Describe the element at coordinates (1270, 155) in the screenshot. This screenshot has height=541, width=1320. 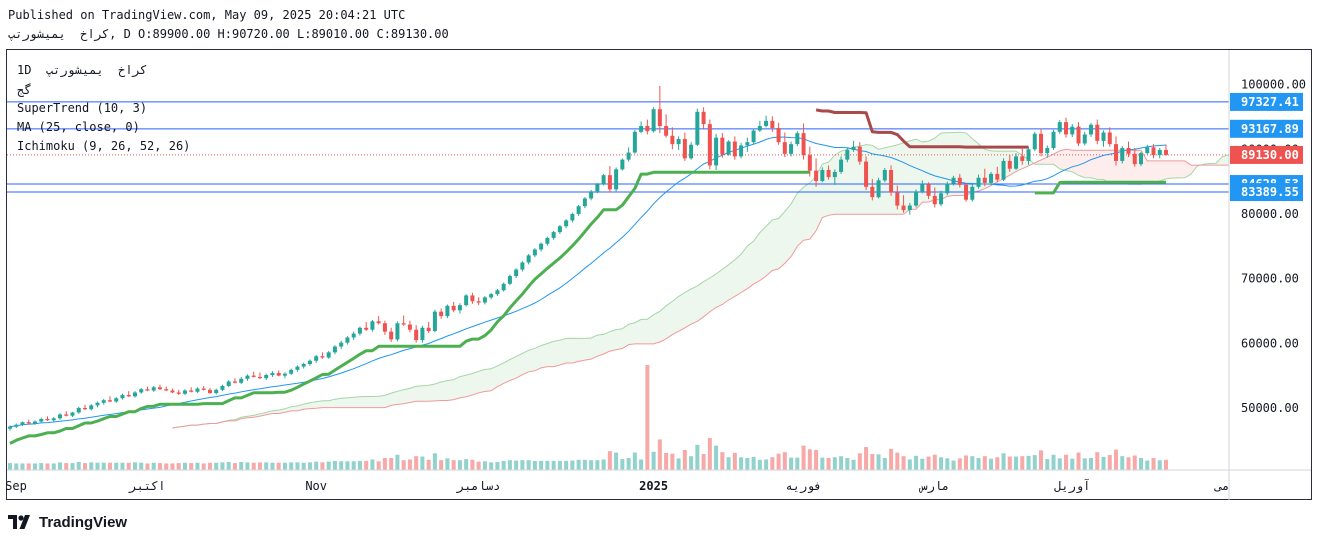
I see `price-tag-label: 89130.00` at that location.